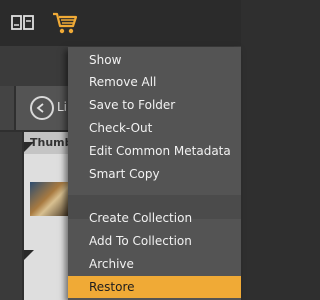 This screenshot has width=320, height=300. Describe the element at coordinates (154, 82) in the screenshot. I see `menu-item-remove-all: Remove All` at that location.